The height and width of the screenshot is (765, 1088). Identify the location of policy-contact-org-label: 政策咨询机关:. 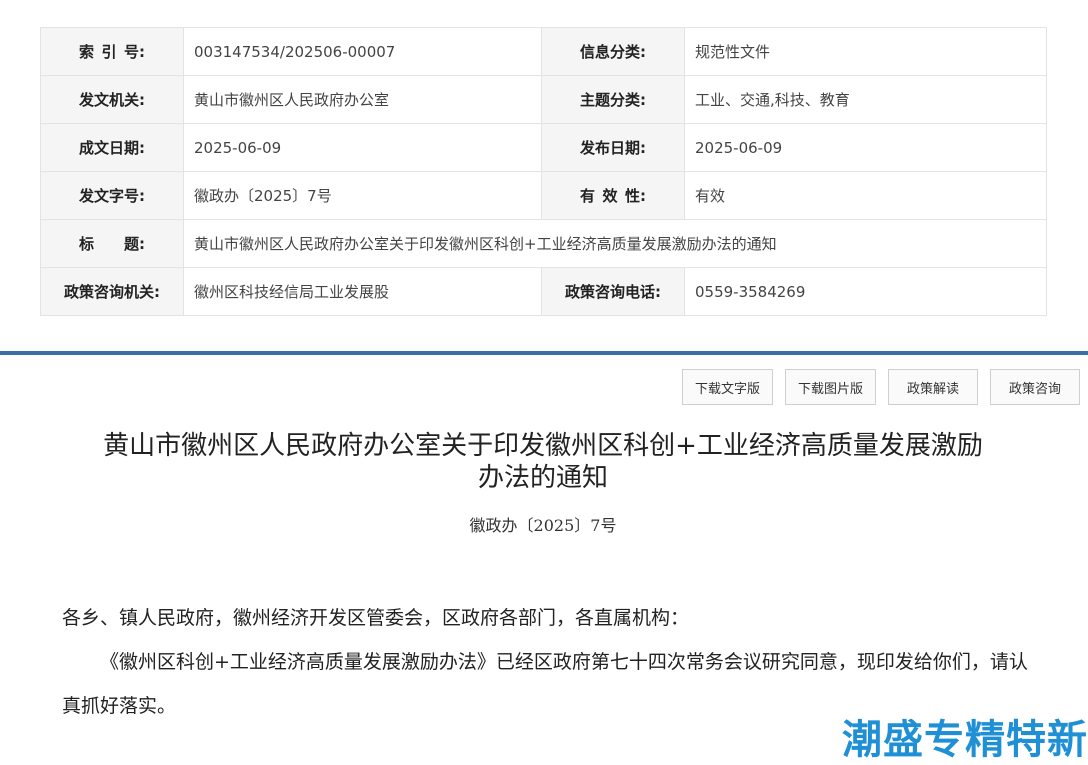
(112, 291).